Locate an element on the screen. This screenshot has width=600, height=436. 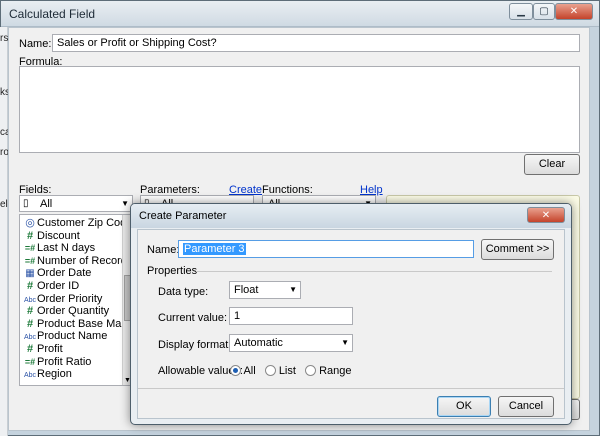
minimize-button: ▁ is located at coordinates (521, 11).